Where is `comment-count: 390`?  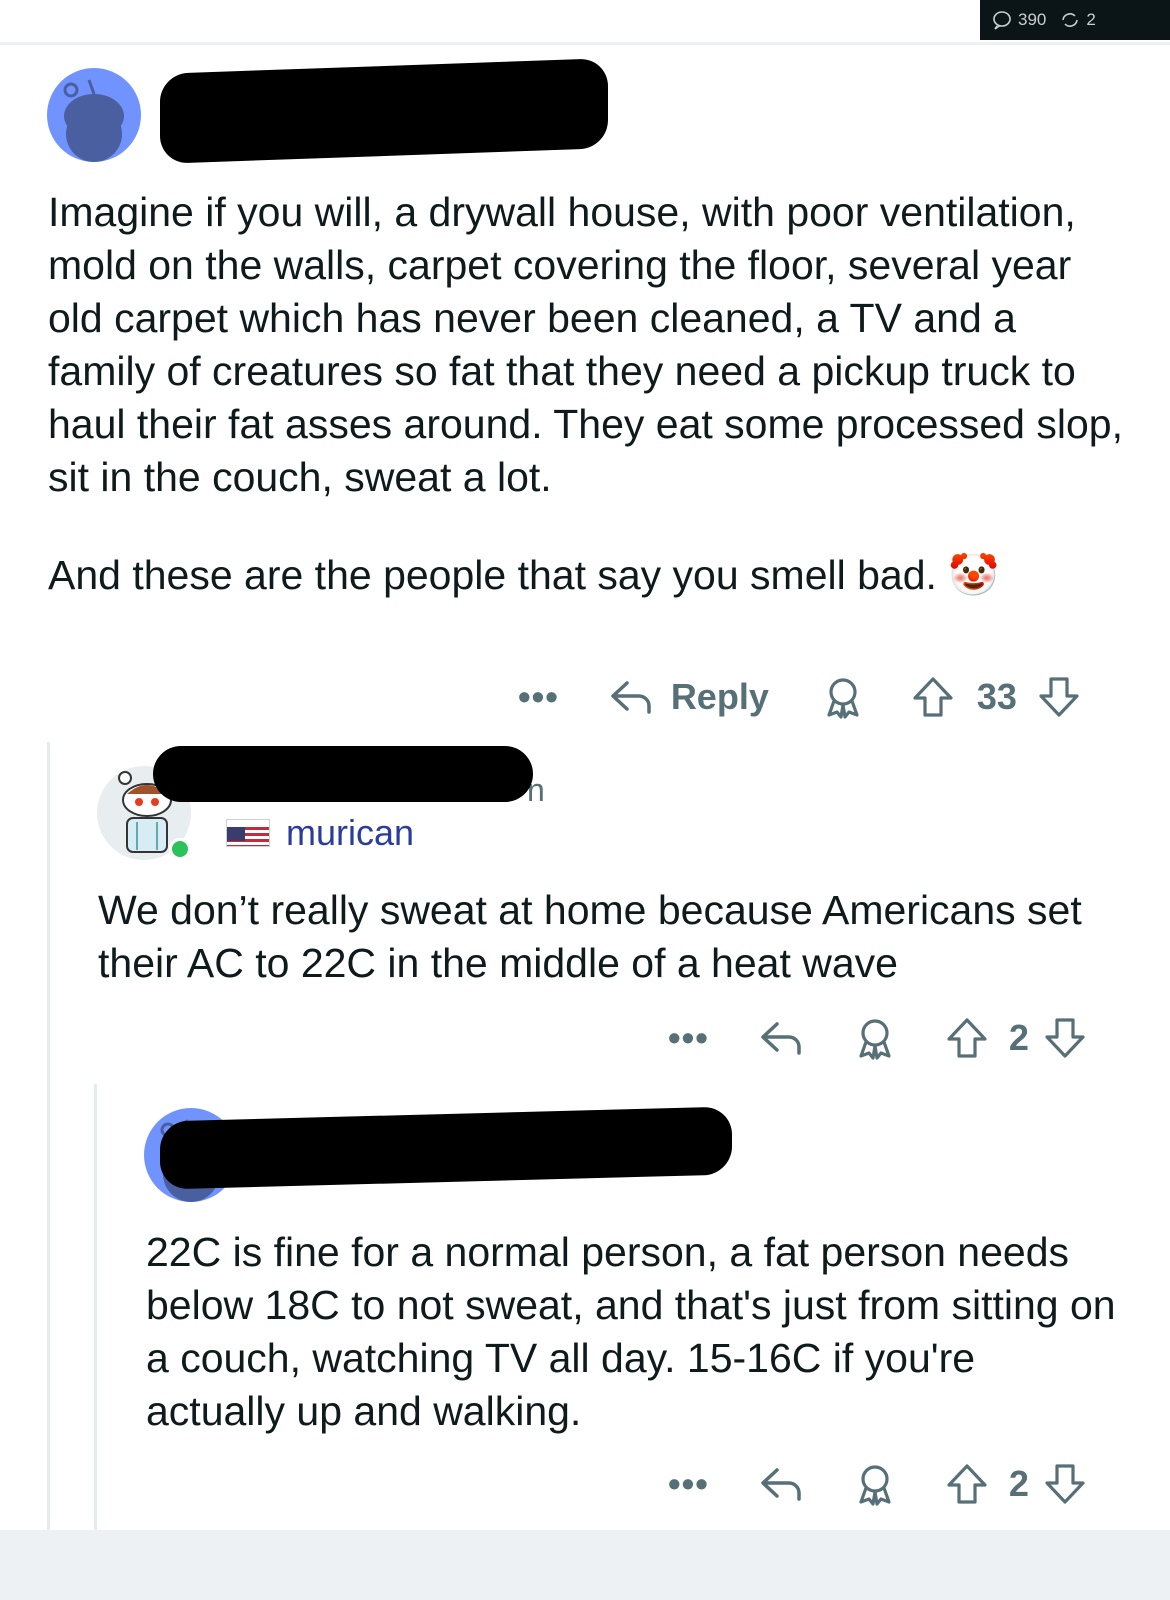 comment-count: 390 is located at coordinates (1032, 19).